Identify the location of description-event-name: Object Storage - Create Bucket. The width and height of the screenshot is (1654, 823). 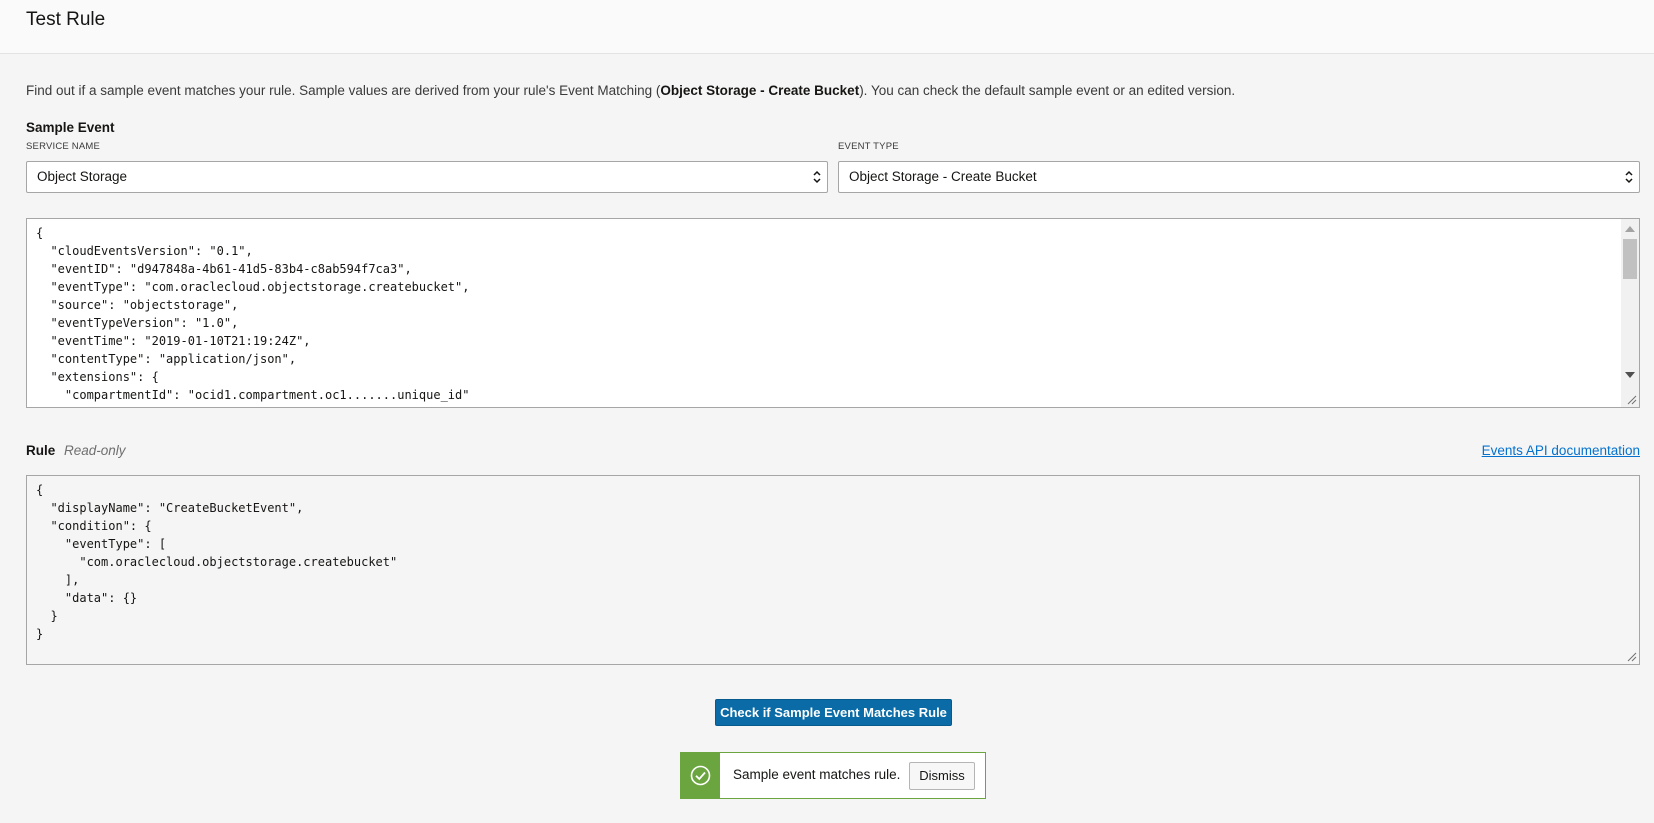
(760, 90).